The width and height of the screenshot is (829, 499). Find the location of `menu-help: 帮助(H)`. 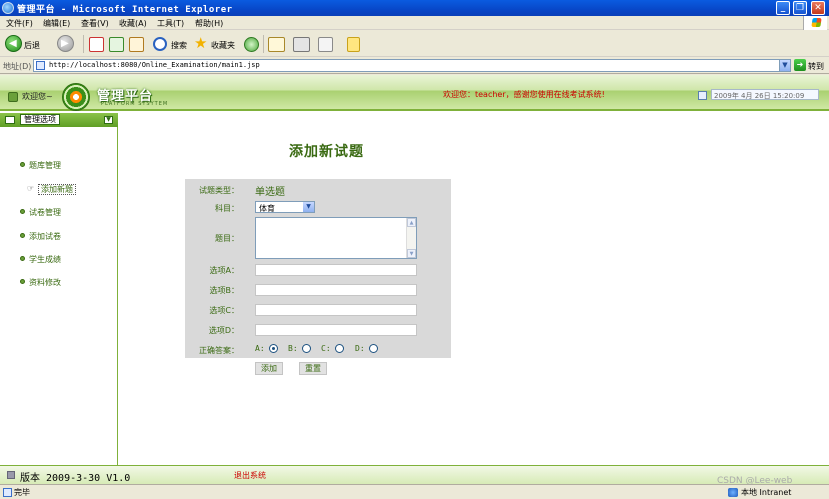

menu-help: 帮助(H) is located at coordinates (209, 23).